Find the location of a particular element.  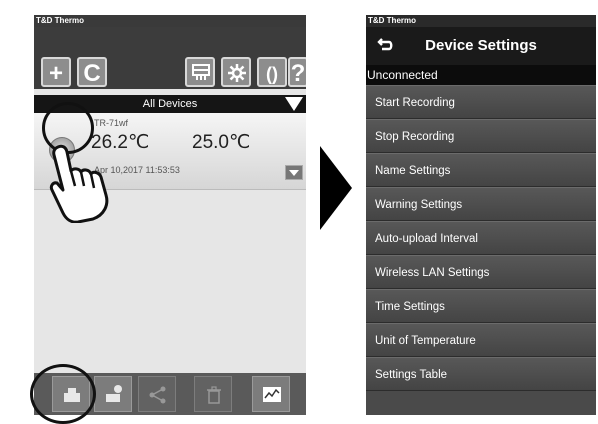

trash-icon is located at coordinates (214, 395).